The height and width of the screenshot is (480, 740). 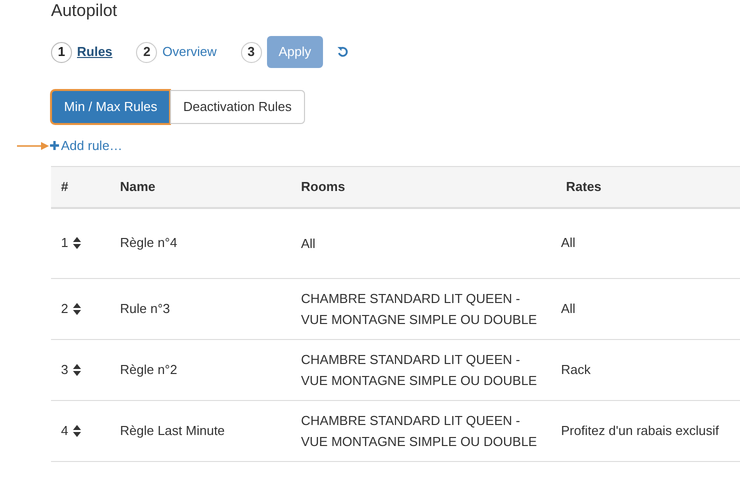 I want to click on page-title: Autopilot, so click(x=84, y=11).